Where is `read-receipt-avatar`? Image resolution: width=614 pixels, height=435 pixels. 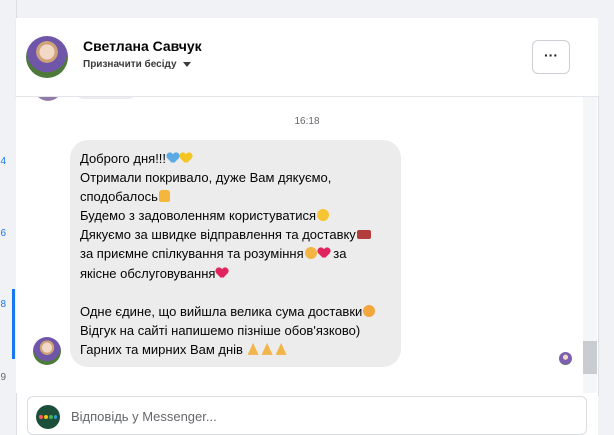
read-receipt-avatar is located at coordinates (565, 358).